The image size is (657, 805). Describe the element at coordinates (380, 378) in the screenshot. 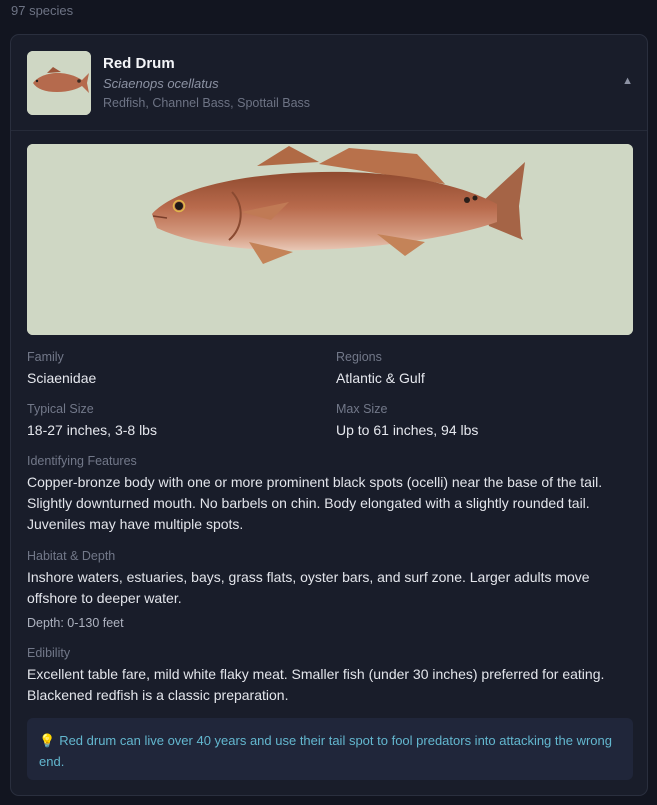

I see `regions-value: Atlantic & Gulf` at that location.